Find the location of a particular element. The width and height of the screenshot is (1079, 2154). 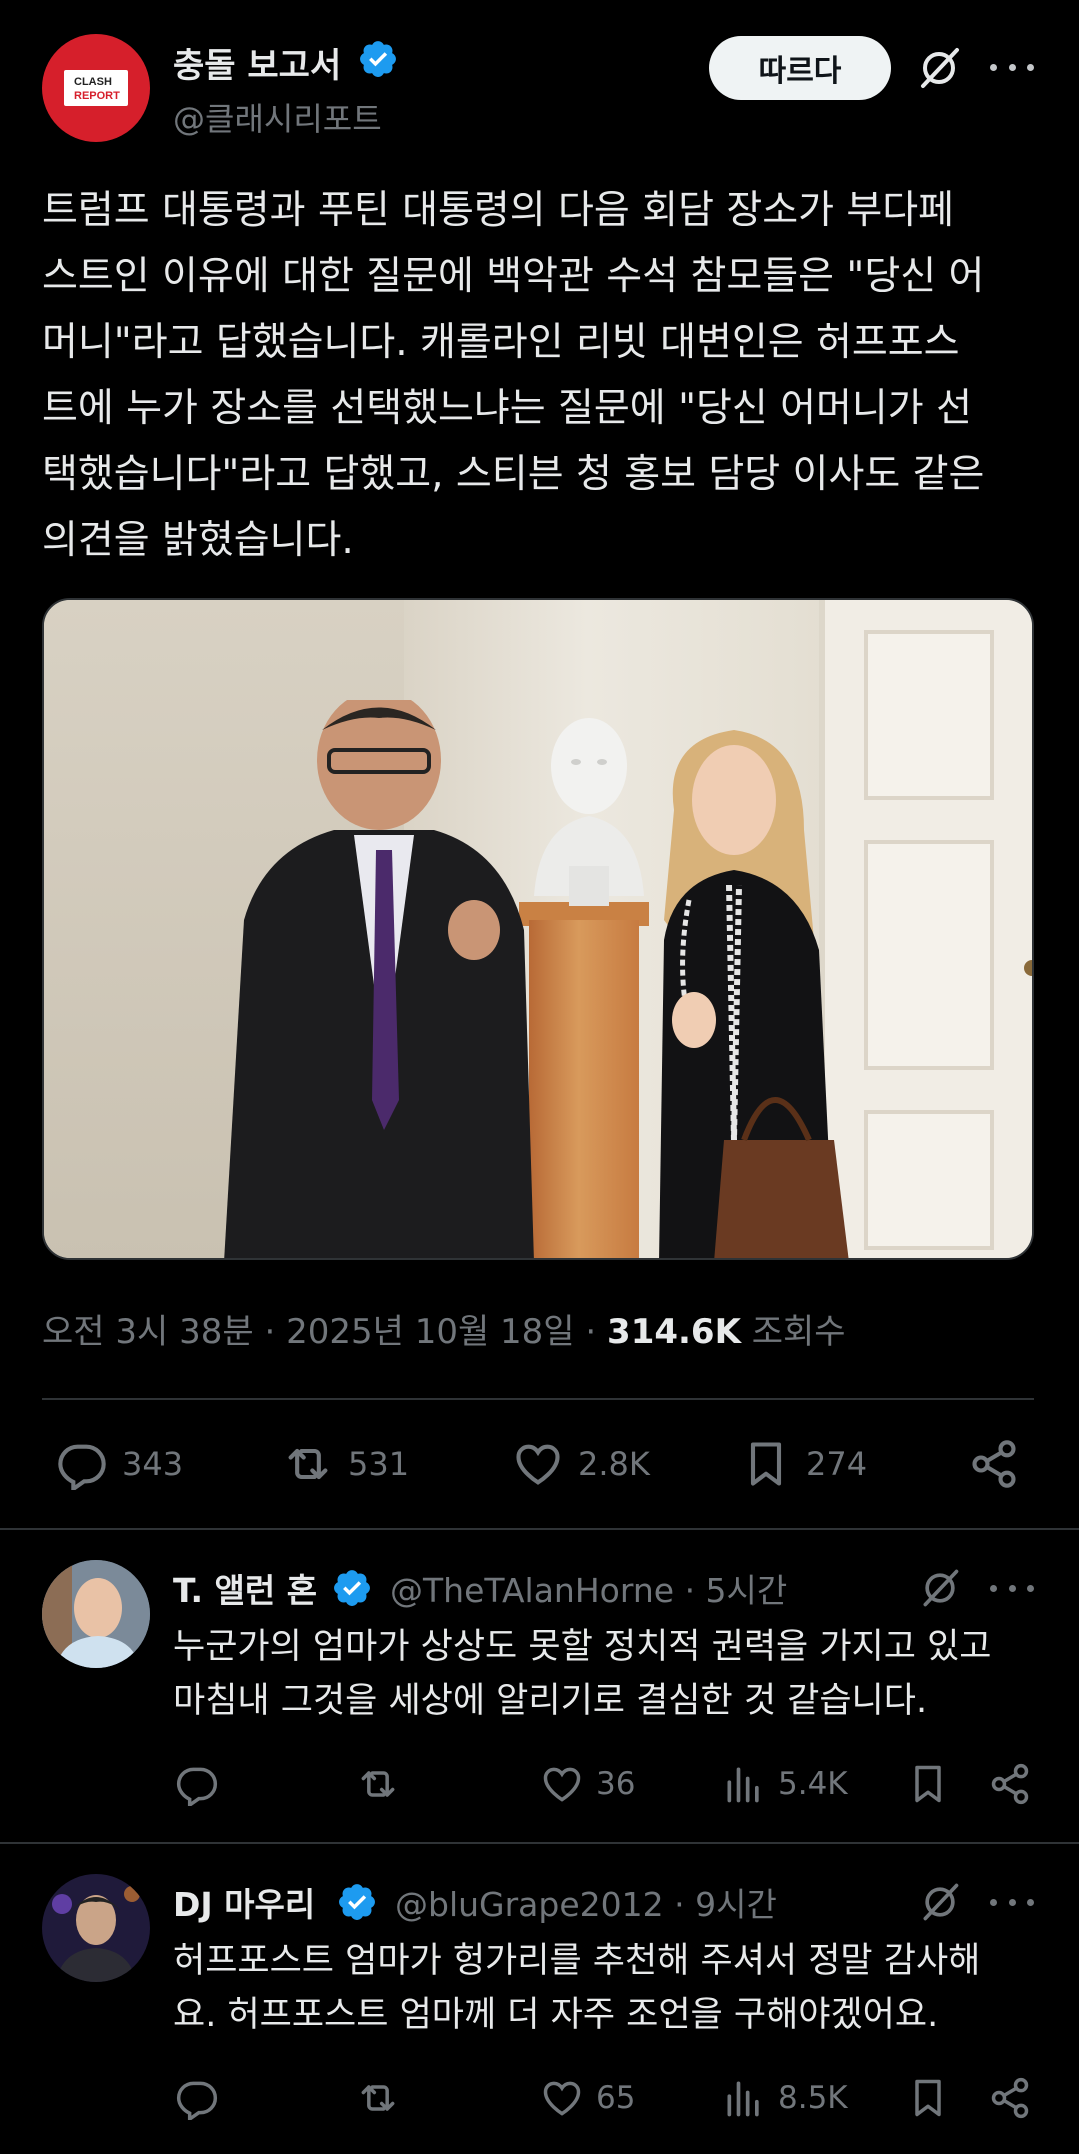

avatar-logo-text-1: CLASH is located at coordinates (93, 82).